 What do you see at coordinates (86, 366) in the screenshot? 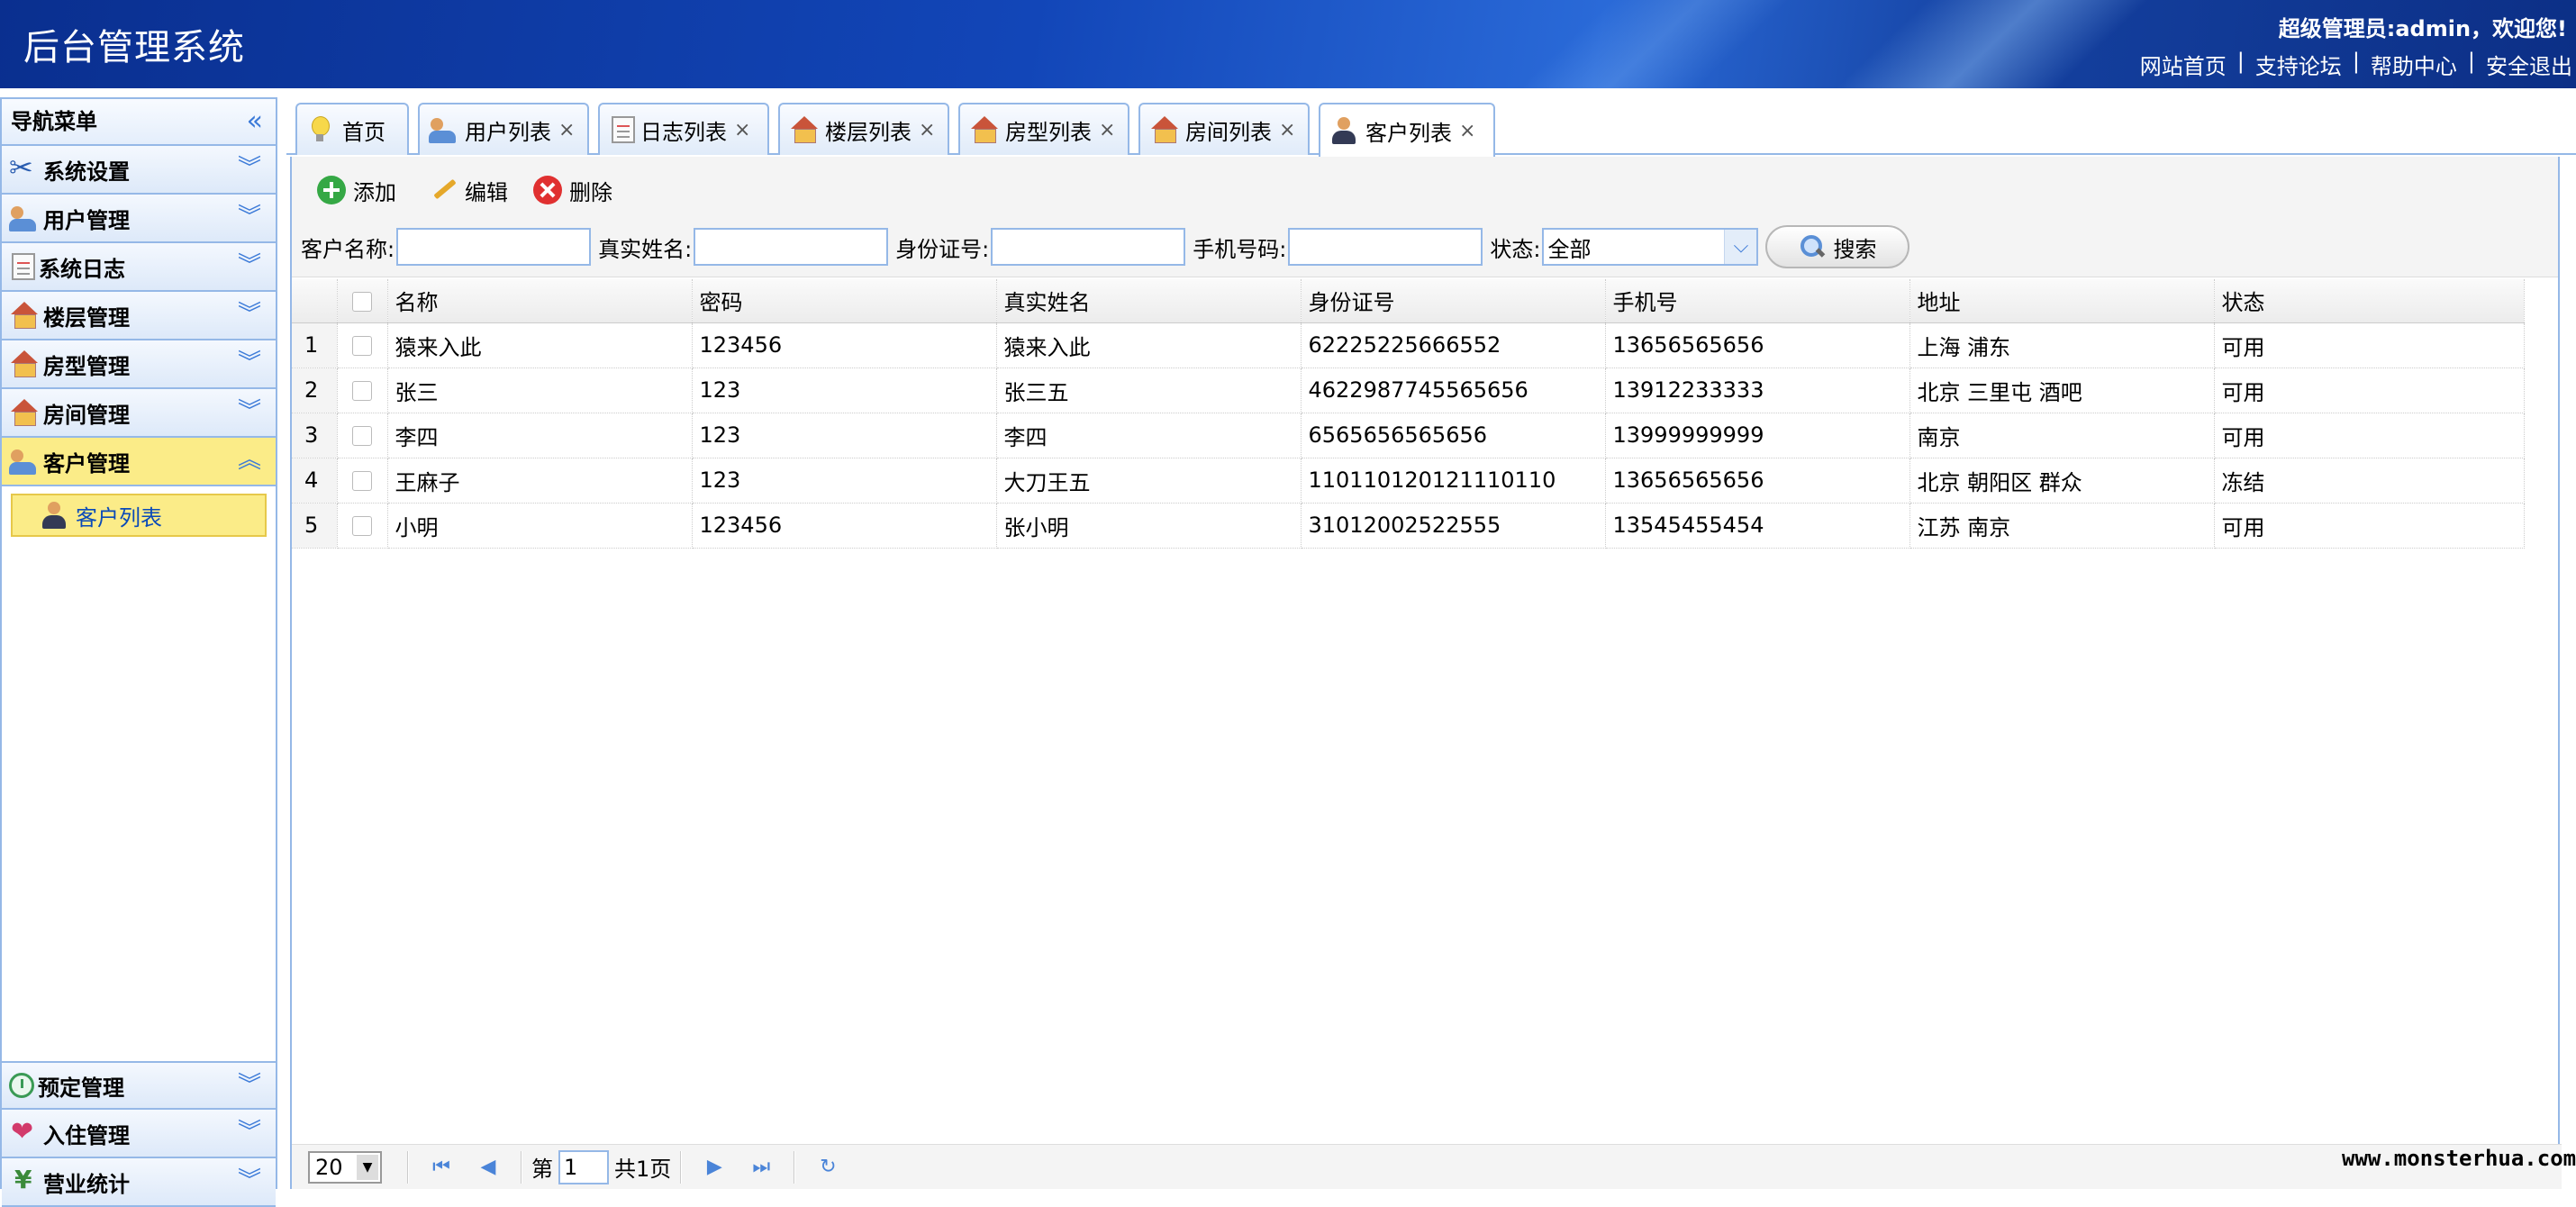
I see `panel-label: 房型管理` at bounding box center [86, 366].